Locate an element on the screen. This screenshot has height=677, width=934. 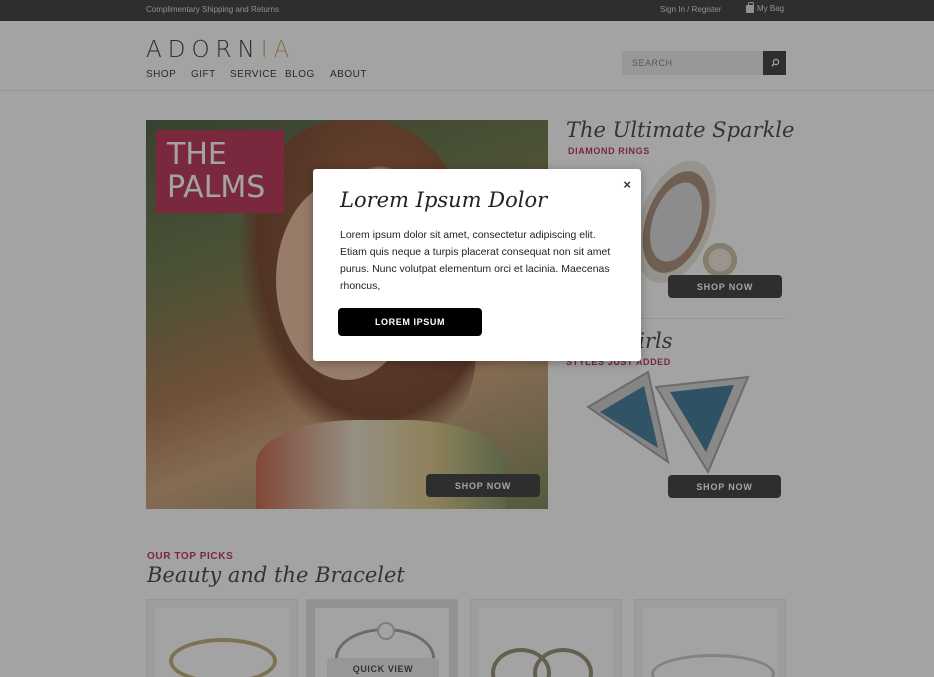
close-icon: × is located at coordinates (627, 184).